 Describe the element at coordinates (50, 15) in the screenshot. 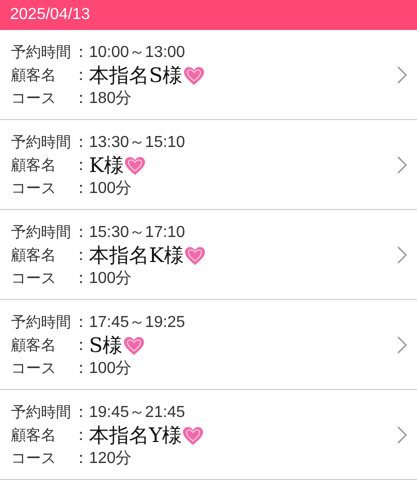

I see `date-text: 2025/04/13` at that location.